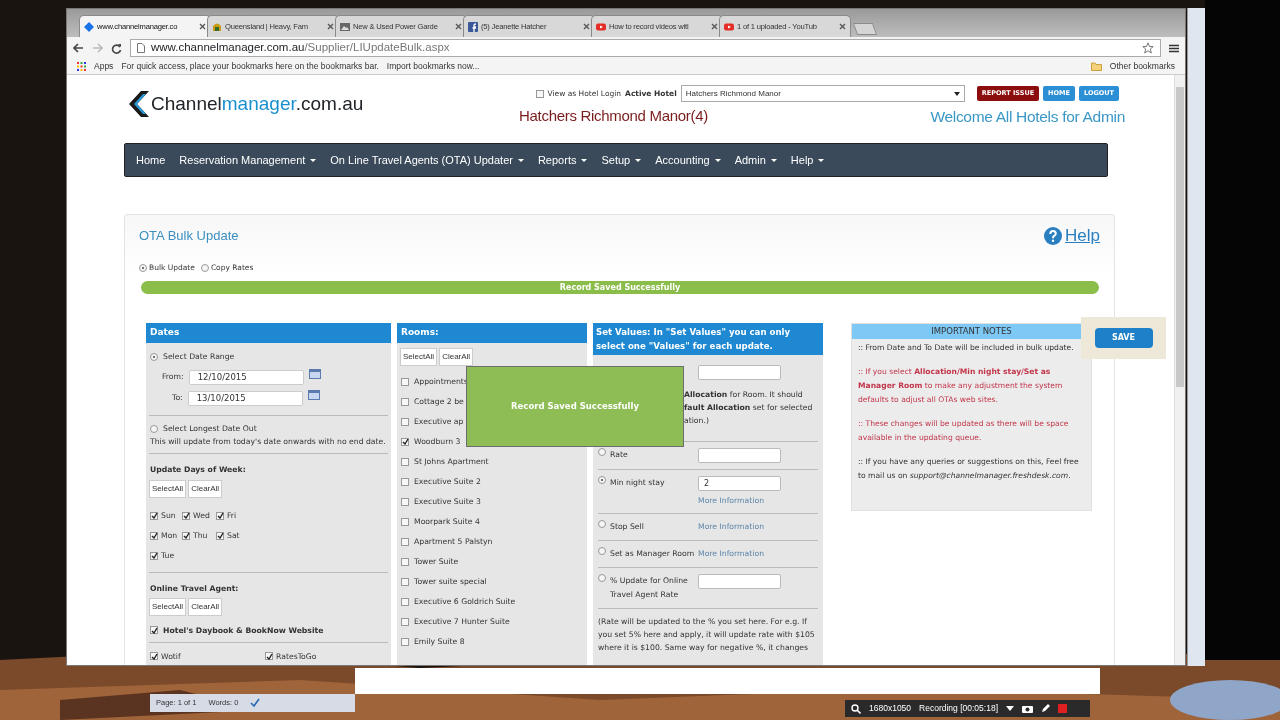 The image size is (1280, 720). Describe the element at coordinates (104, 66) in the screenshot. I see `apps-link: Apps` at that location.